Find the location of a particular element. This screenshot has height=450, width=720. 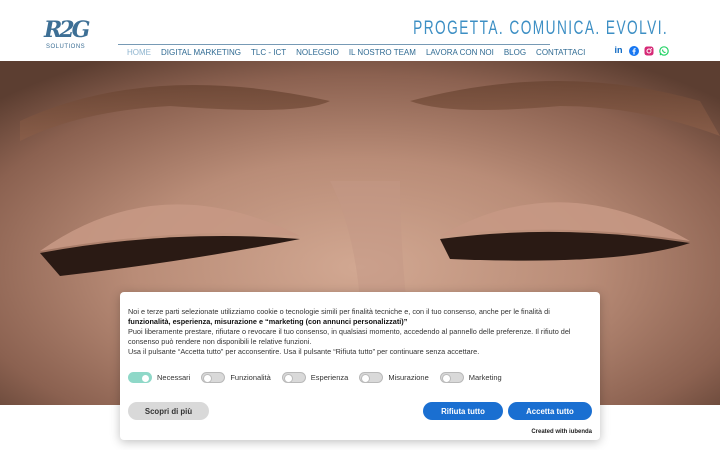

iubenda-credit: Created with iubenda is located at coordinates (561, 432).